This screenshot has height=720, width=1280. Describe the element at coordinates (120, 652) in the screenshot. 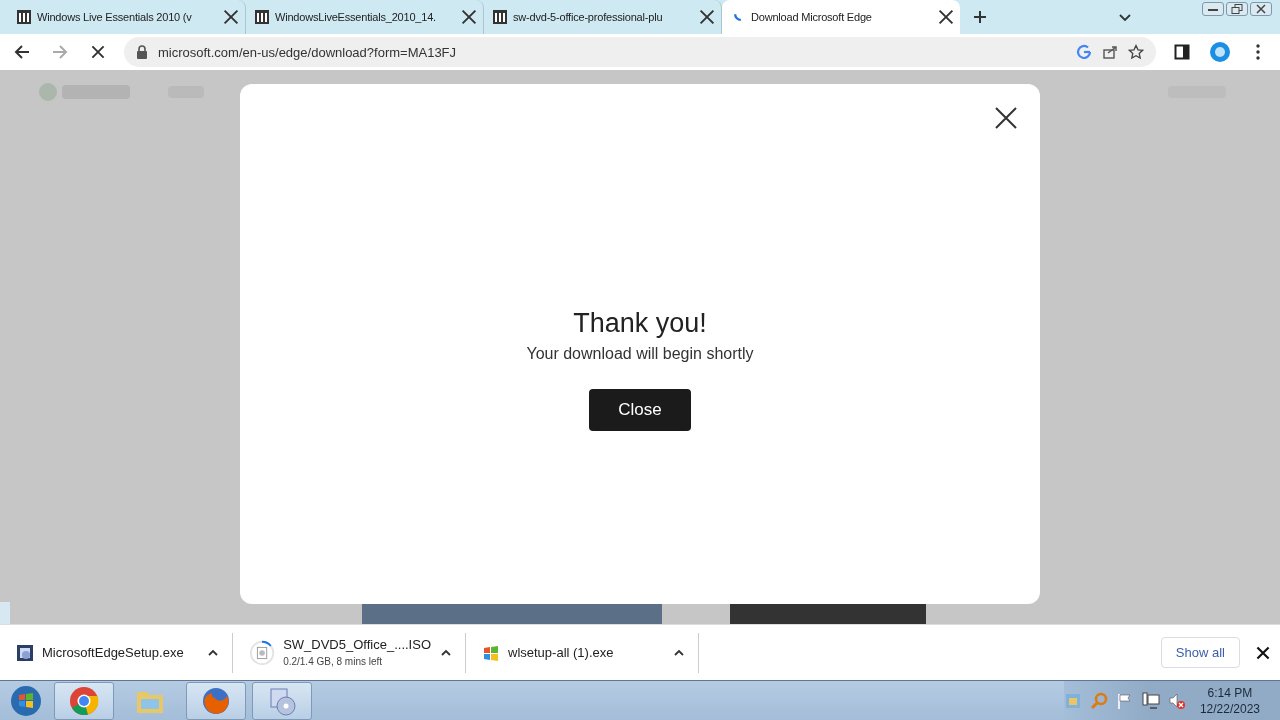

I see `download-file-name: MicrosoftEdgeSetup.exe` at that location.